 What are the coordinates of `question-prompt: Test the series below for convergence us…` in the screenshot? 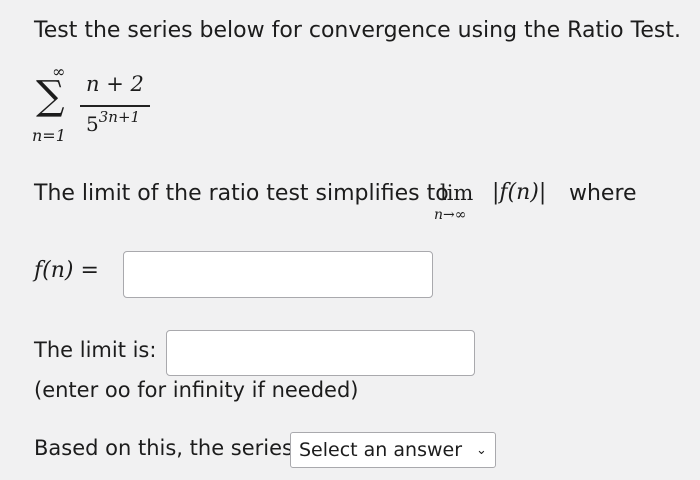 It's located at (357, 30).